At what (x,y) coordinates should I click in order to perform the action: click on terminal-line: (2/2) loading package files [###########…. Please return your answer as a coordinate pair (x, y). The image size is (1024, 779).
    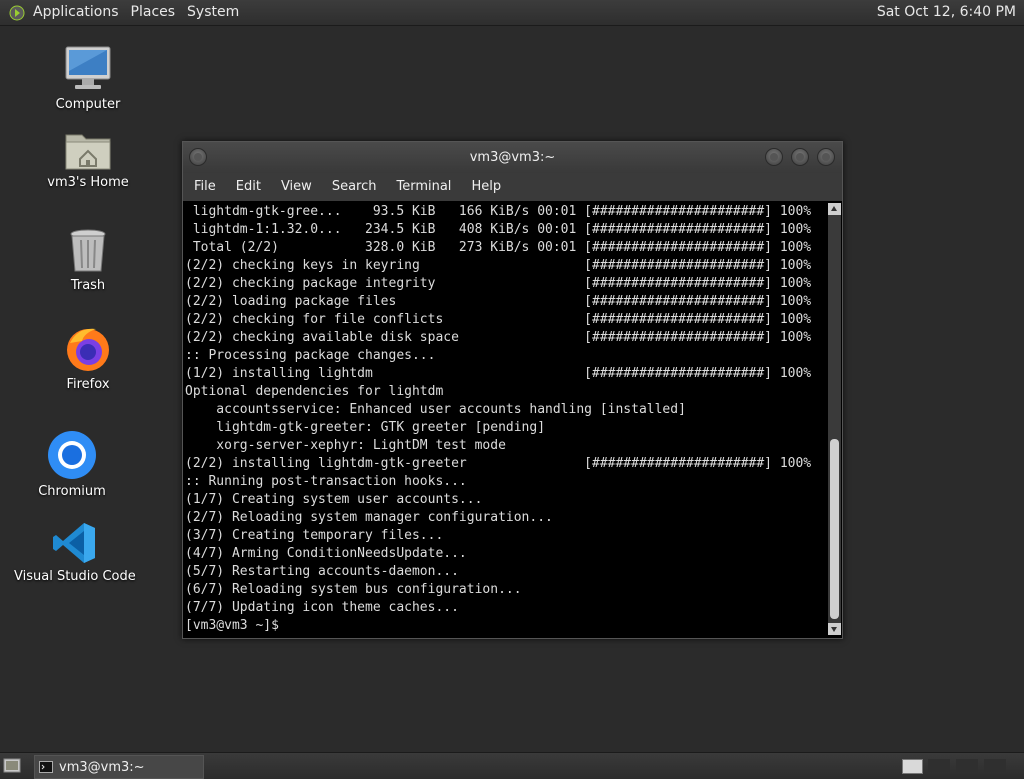
    Looking at the image, I should click on (498, 301).